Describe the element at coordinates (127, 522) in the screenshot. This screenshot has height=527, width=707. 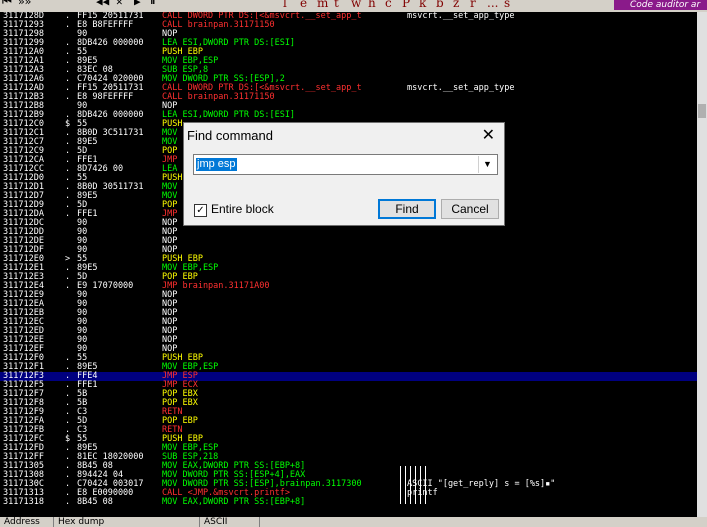
I see `hexdump-column-header: Hex dump` at that location.